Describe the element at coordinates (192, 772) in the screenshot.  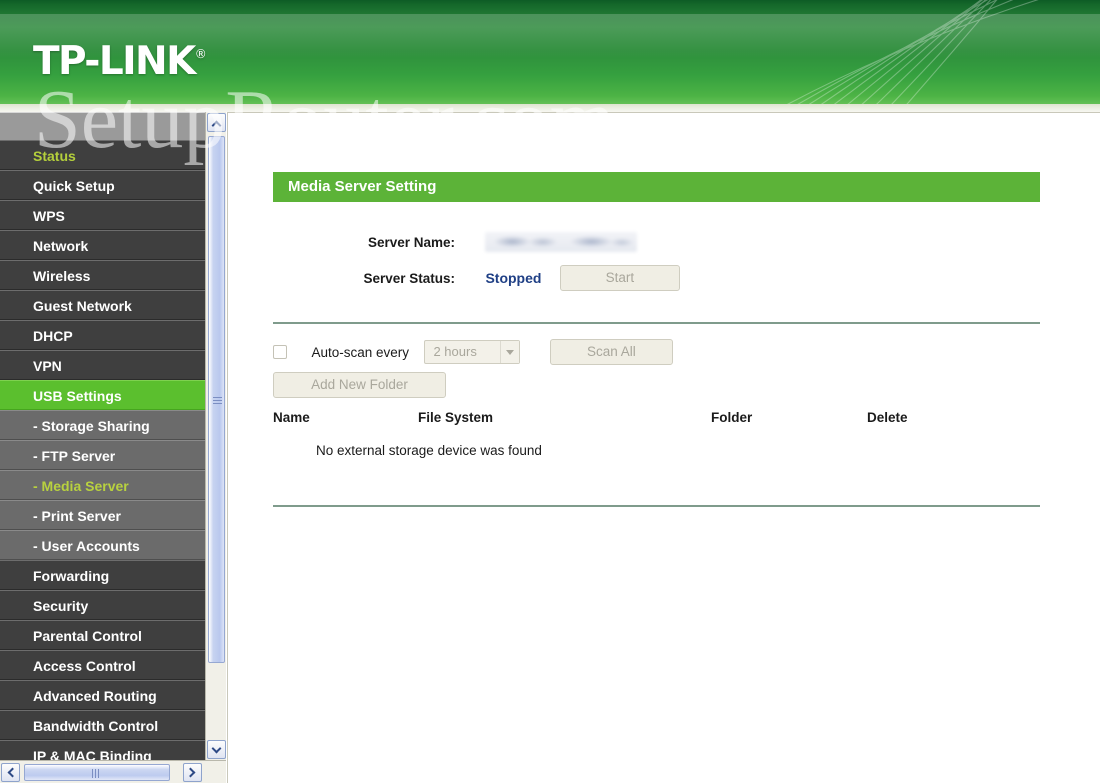
I see `scroll-right-button` at that location.